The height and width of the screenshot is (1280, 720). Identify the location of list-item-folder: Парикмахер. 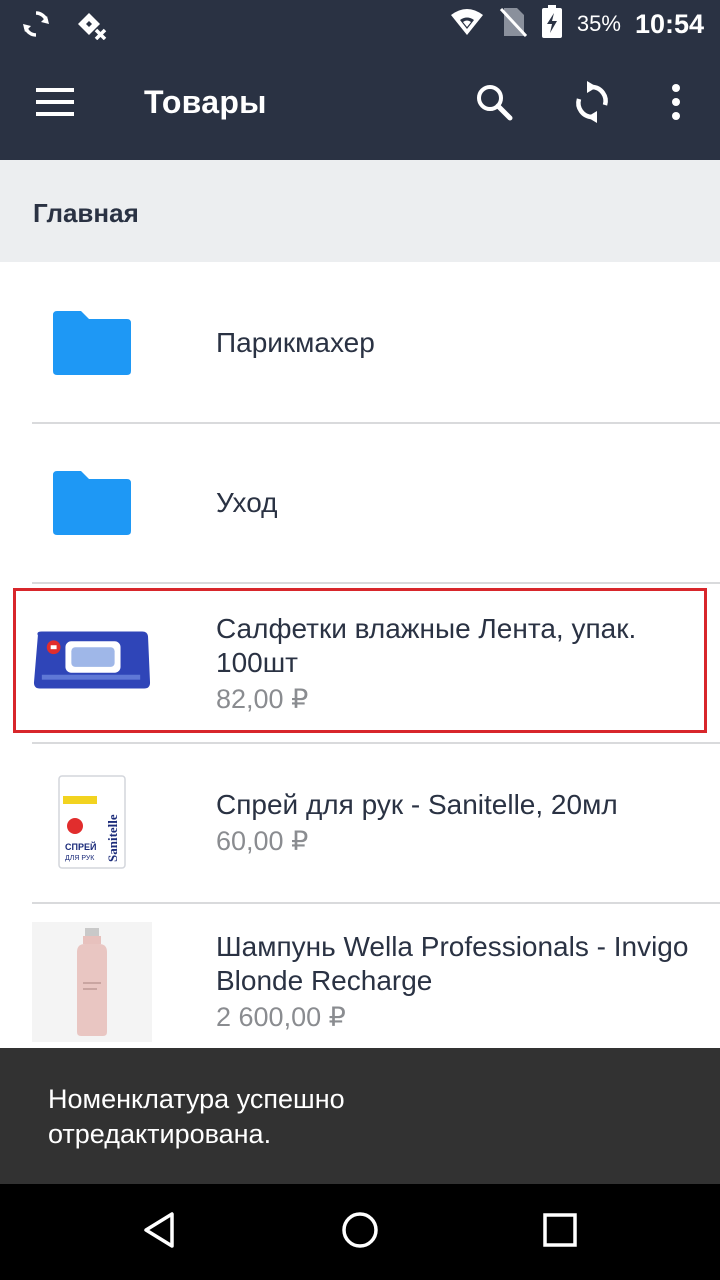
(360, 343).